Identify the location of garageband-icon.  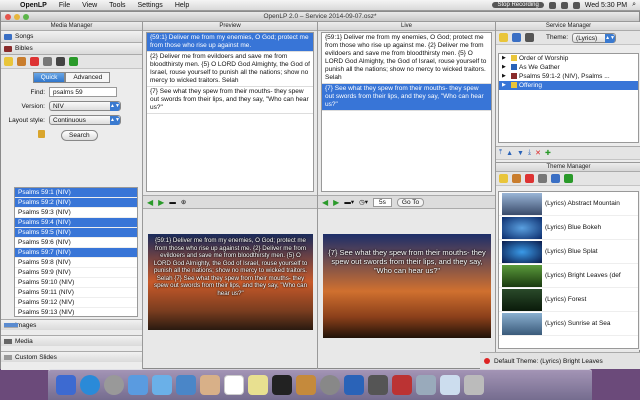
(306, 385).